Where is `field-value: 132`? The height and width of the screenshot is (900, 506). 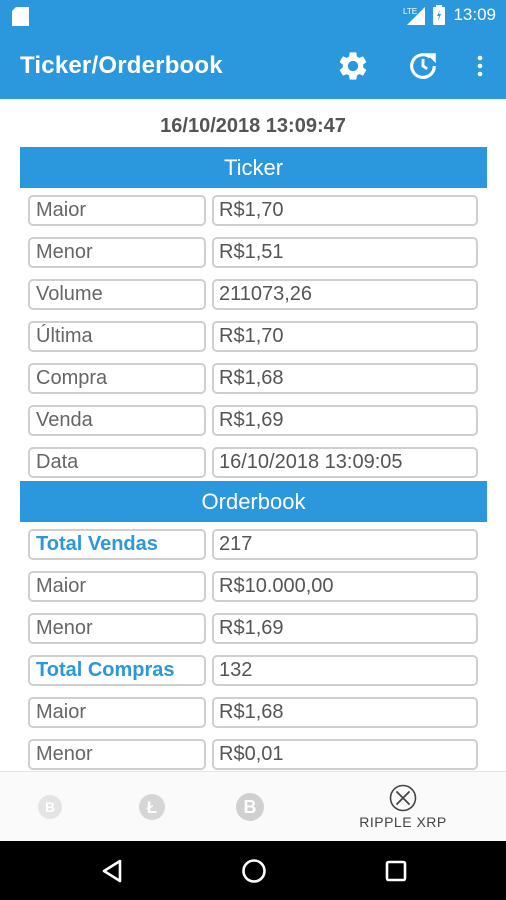 field-value: 132 is located at coordinates (345, 670).